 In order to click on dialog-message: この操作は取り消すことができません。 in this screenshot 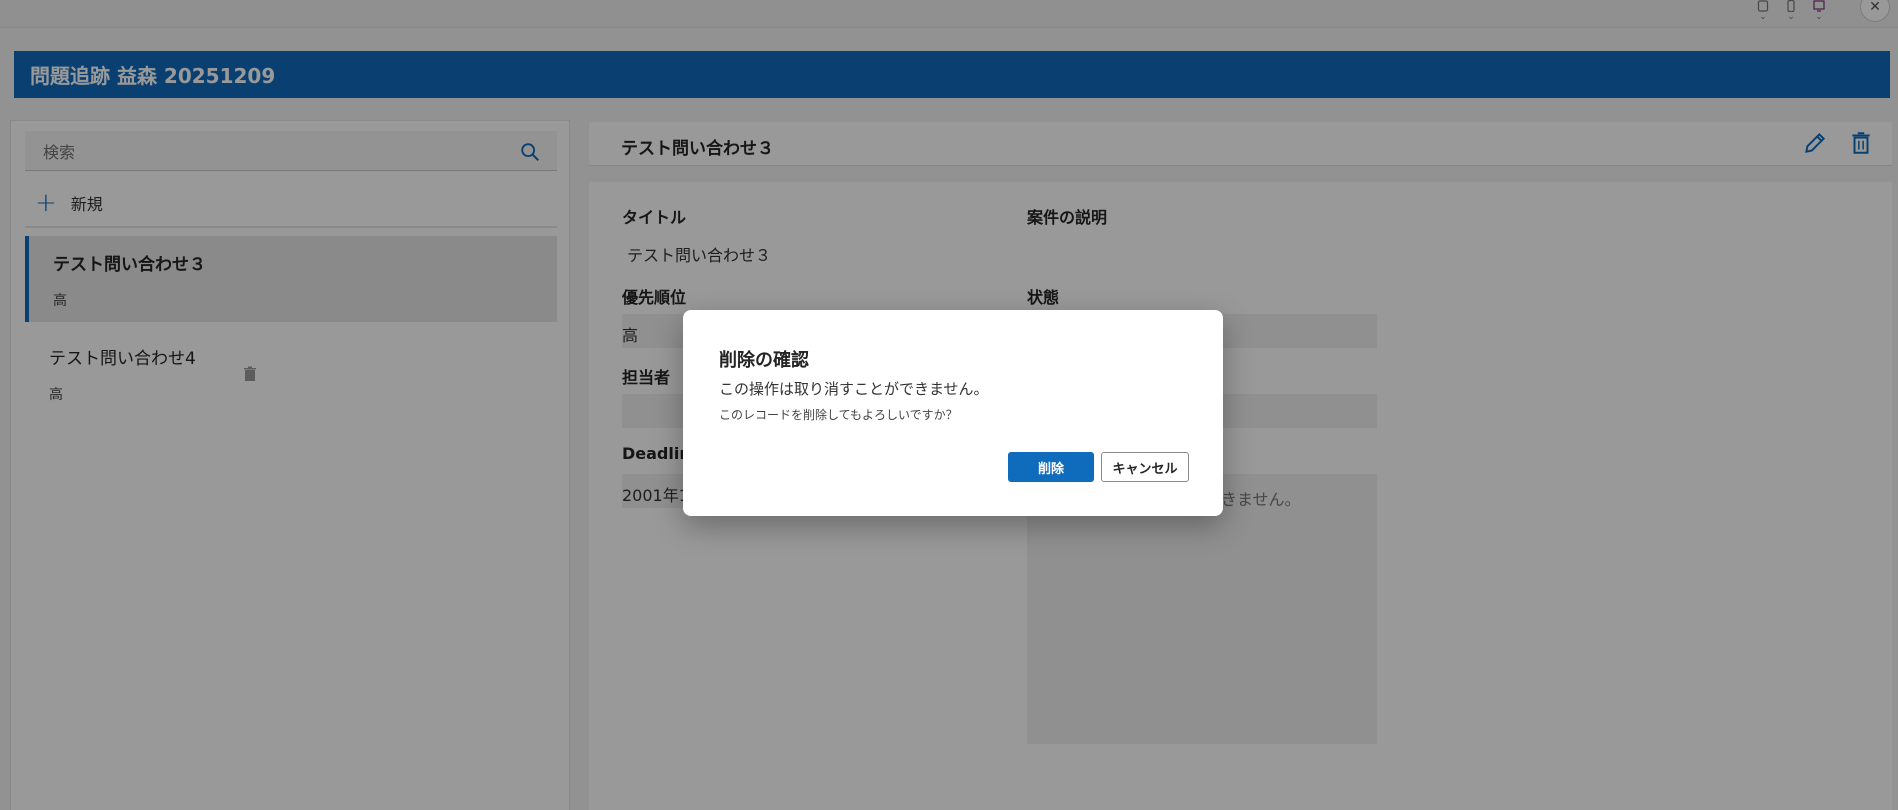, I will do `click(854, 389)`.